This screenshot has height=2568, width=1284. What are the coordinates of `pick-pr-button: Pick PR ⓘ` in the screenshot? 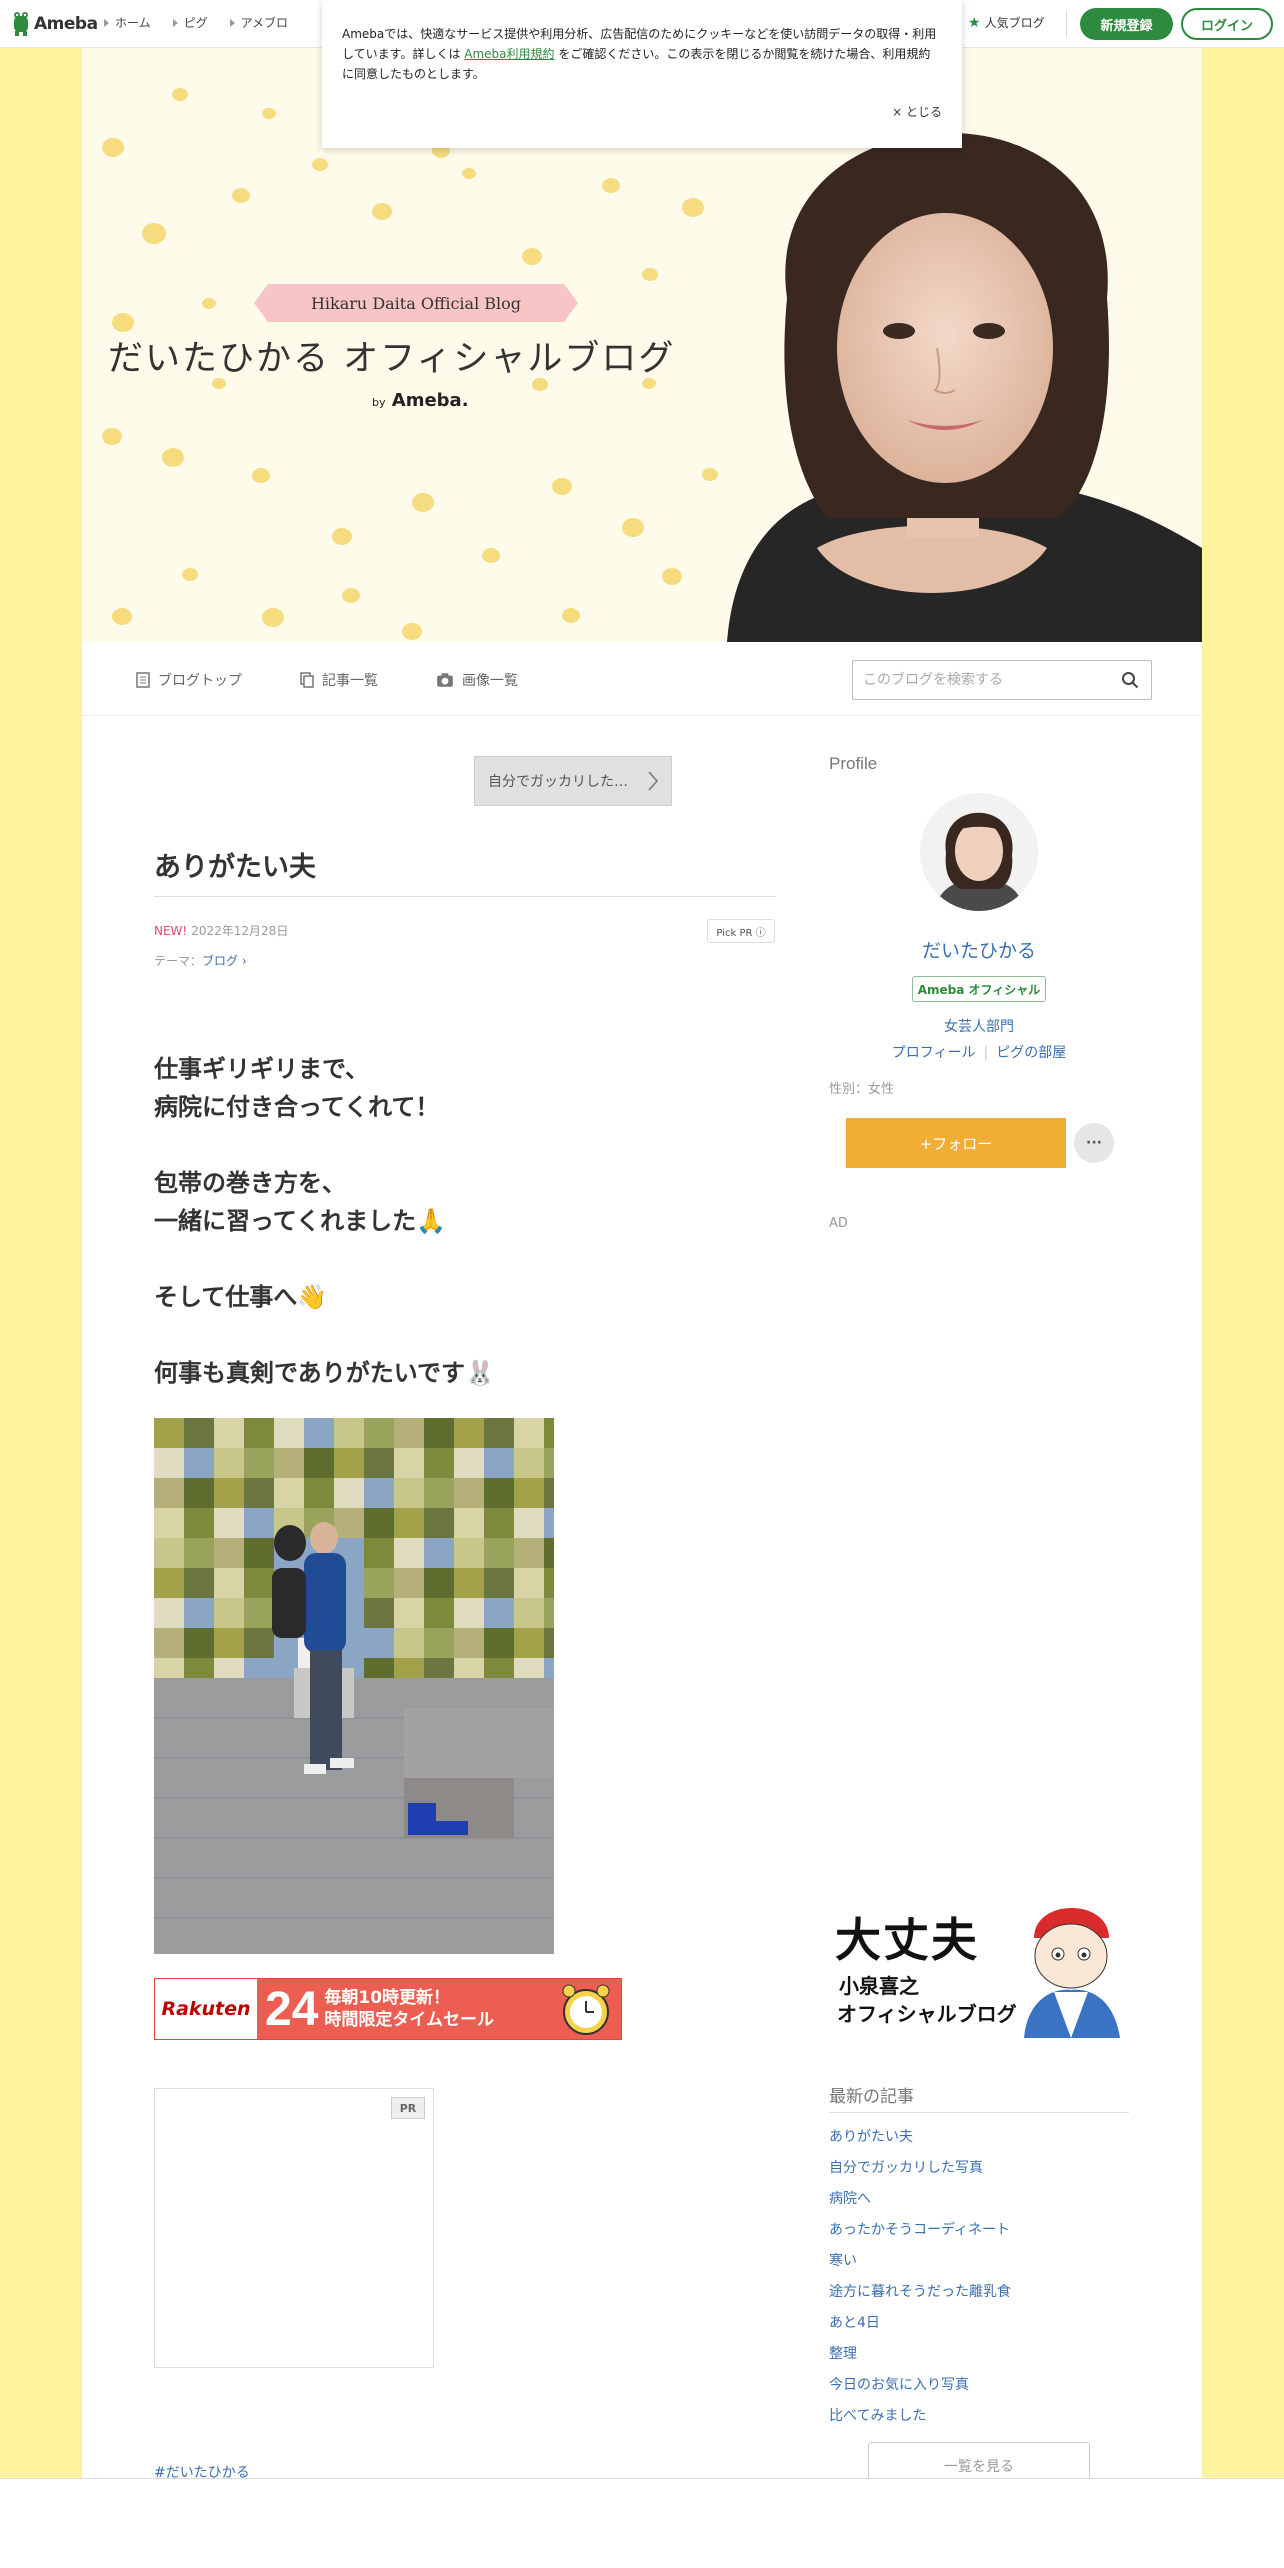 It's located at (741, 931).